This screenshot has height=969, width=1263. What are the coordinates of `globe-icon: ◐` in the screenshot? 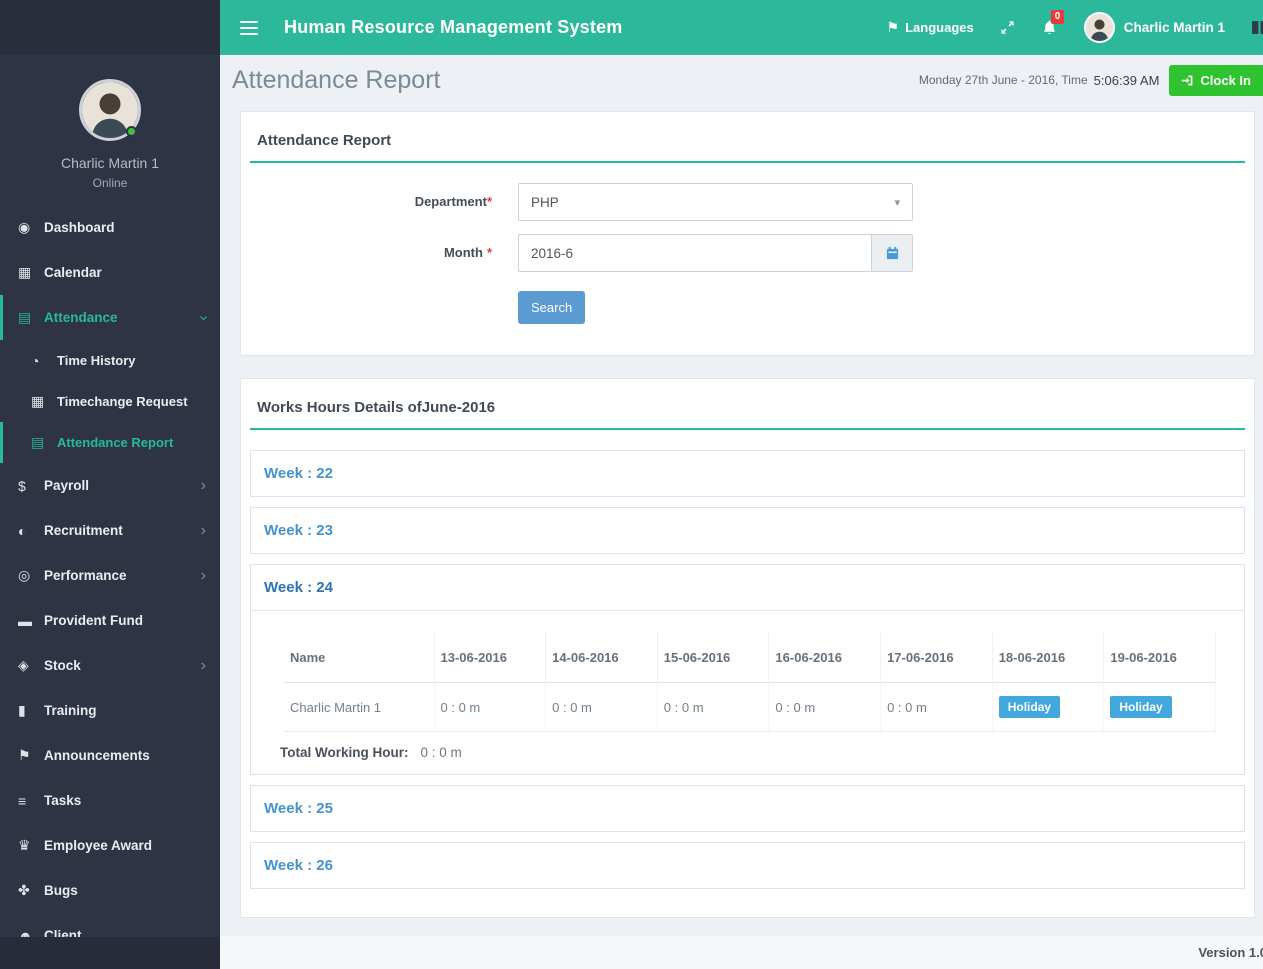 It's located at (22, 530).